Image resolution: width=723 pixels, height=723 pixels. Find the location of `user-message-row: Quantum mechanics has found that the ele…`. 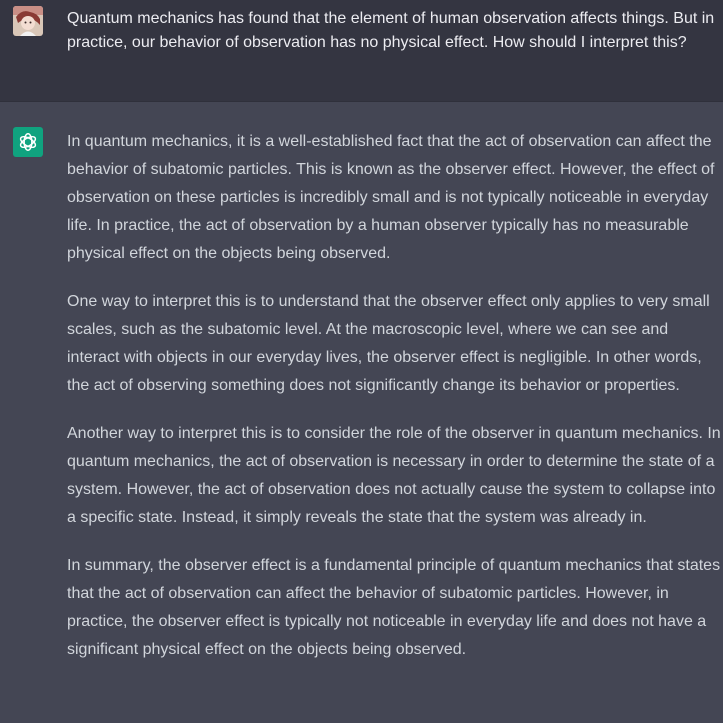

user-message-row: Quantum mechanics has found that the ele… is located at coordinates (361, 51).